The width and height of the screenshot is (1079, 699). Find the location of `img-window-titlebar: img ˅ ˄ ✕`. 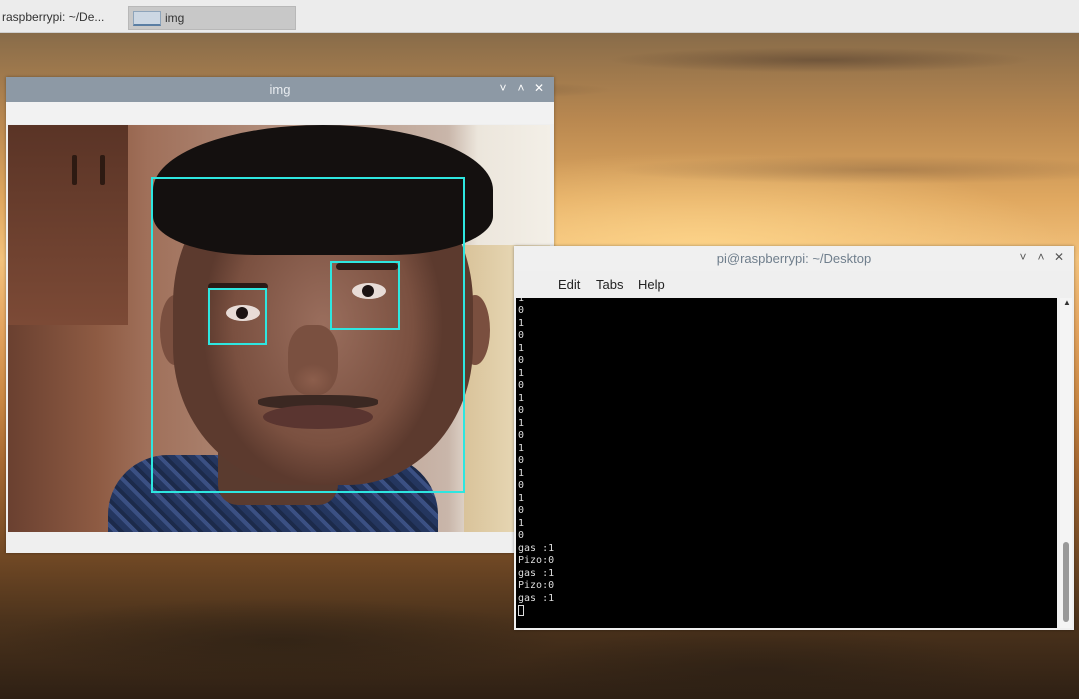

img-window-titlebar: img ˅ ˄ ✕ is located at coordinates (280, 89).